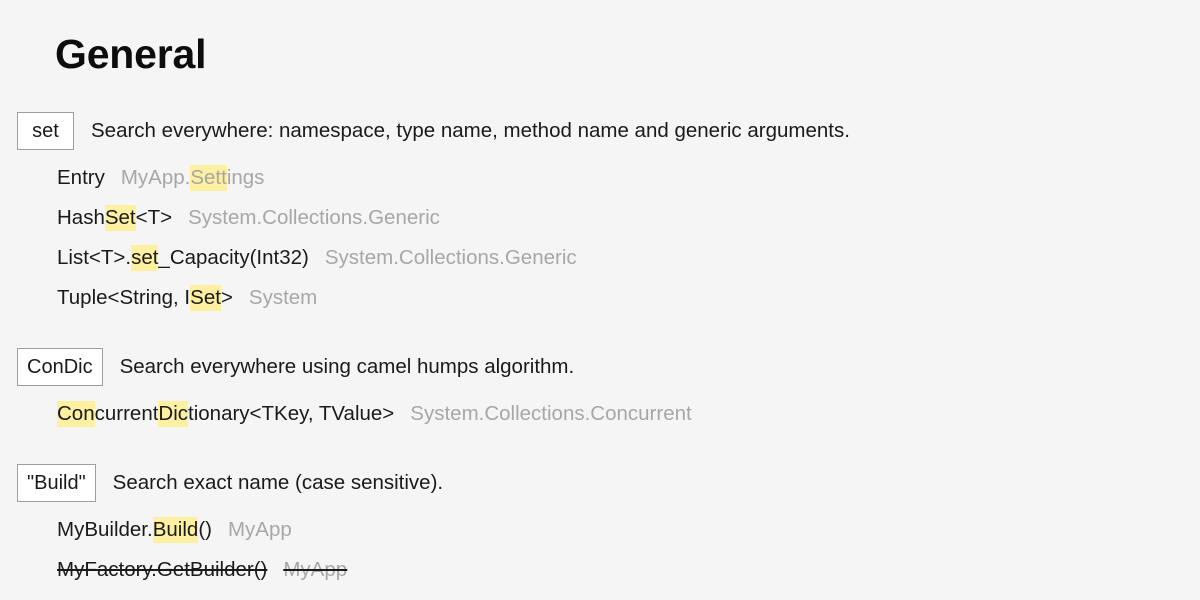 This screenshot has height=600, width=1200. Describe the element at coordinates (226, 297) in the screenshot. I see `text-fragment: >` at that location.